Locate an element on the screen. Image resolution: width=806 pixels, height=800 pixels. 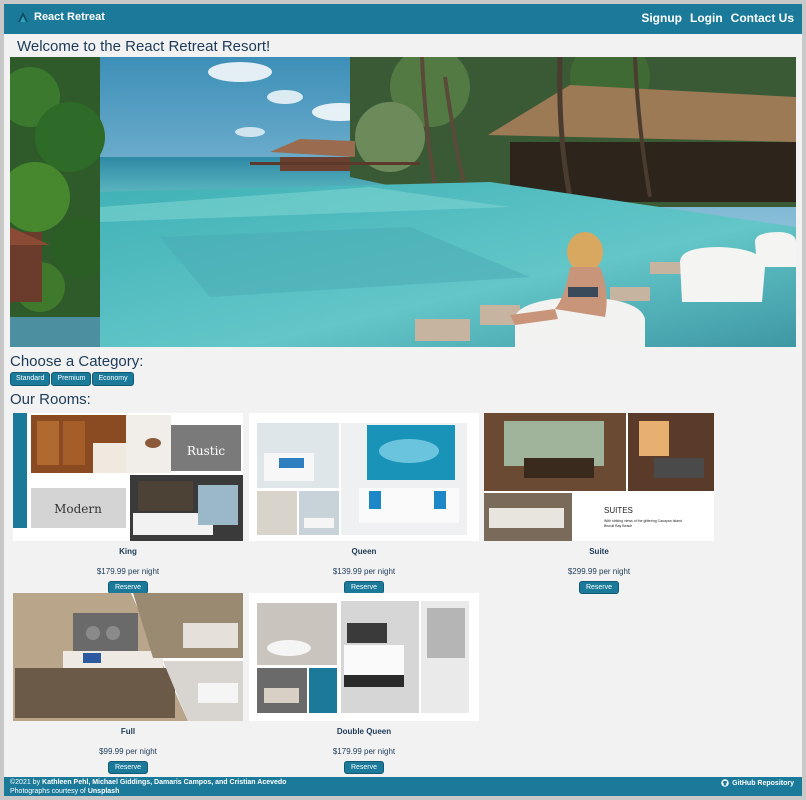
top-navbar: React Retreat Signup Login Contact Us is located at coordinates (403, 19).